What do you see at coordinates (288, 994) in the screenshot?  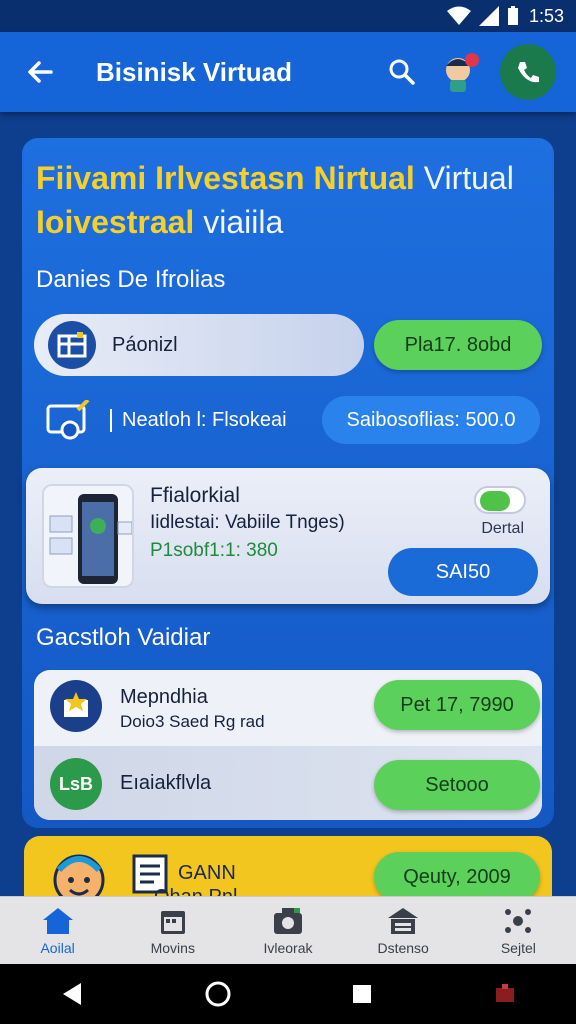 I see `system-nav-bar` at bounding box center [288, 994].